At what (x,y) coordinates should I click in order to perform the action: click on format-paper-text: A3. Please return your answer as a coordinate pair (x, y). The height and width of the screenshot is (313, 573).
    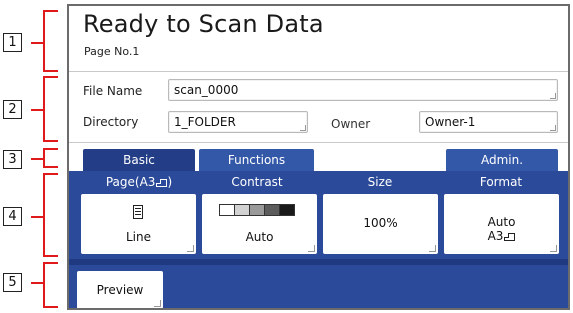
    Looking at the image, I should click on (495, 236).